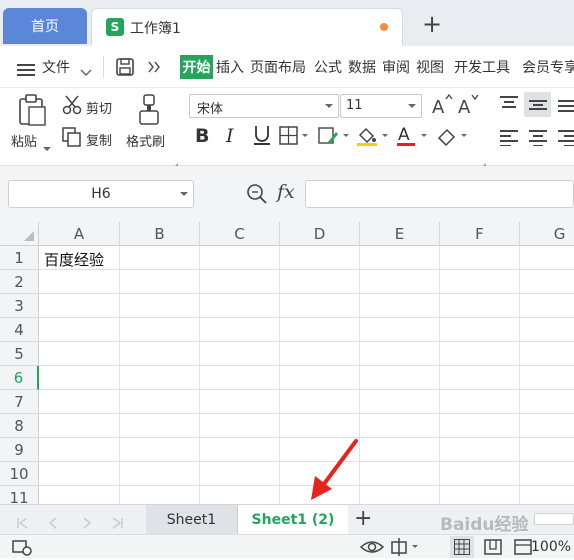  Describe the element at coordinates (547, 234) in the screenshot. I see `column-header-g: G` at that location.